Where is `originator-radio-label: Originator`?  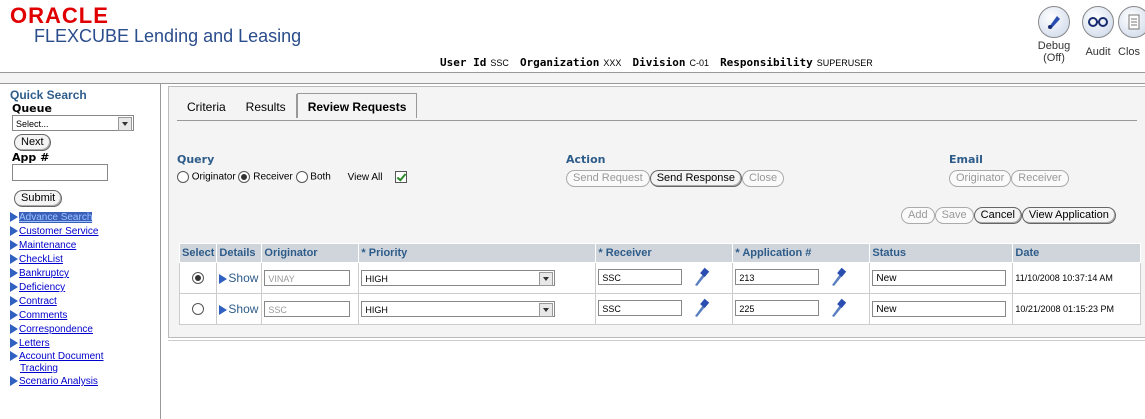
originator-radio-label: Originator is located at coordinates (213, 177).